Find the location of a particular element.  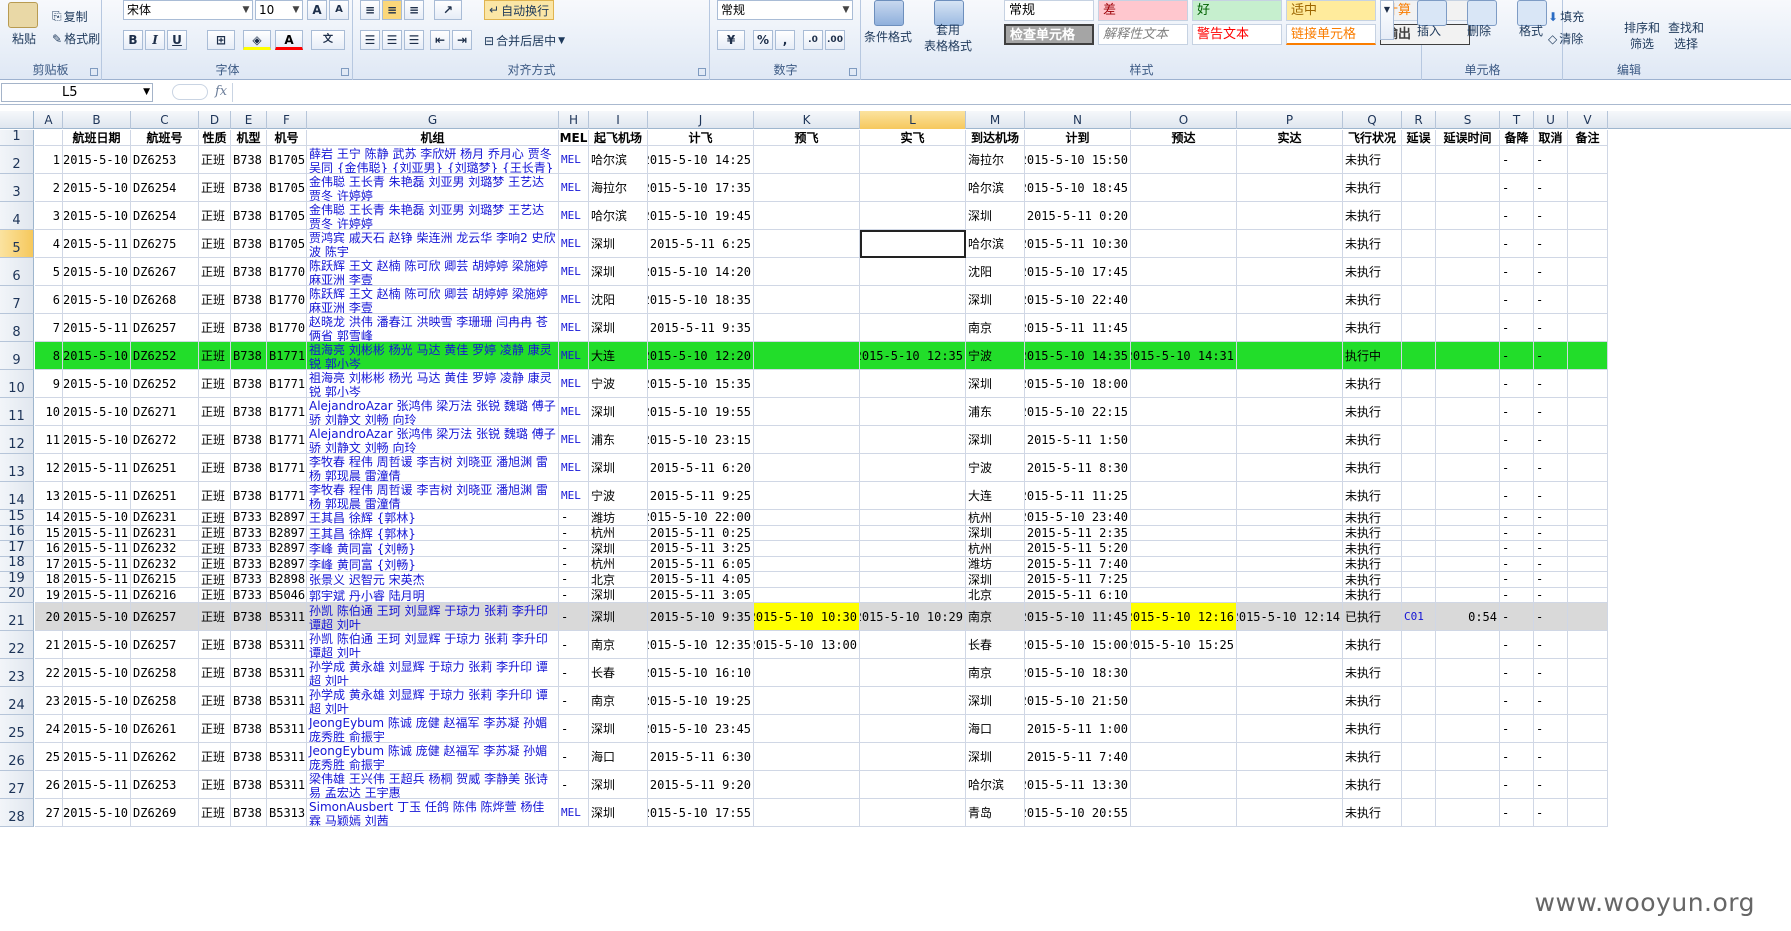

table-cell: B1771 is located at coordinates (287, 412).